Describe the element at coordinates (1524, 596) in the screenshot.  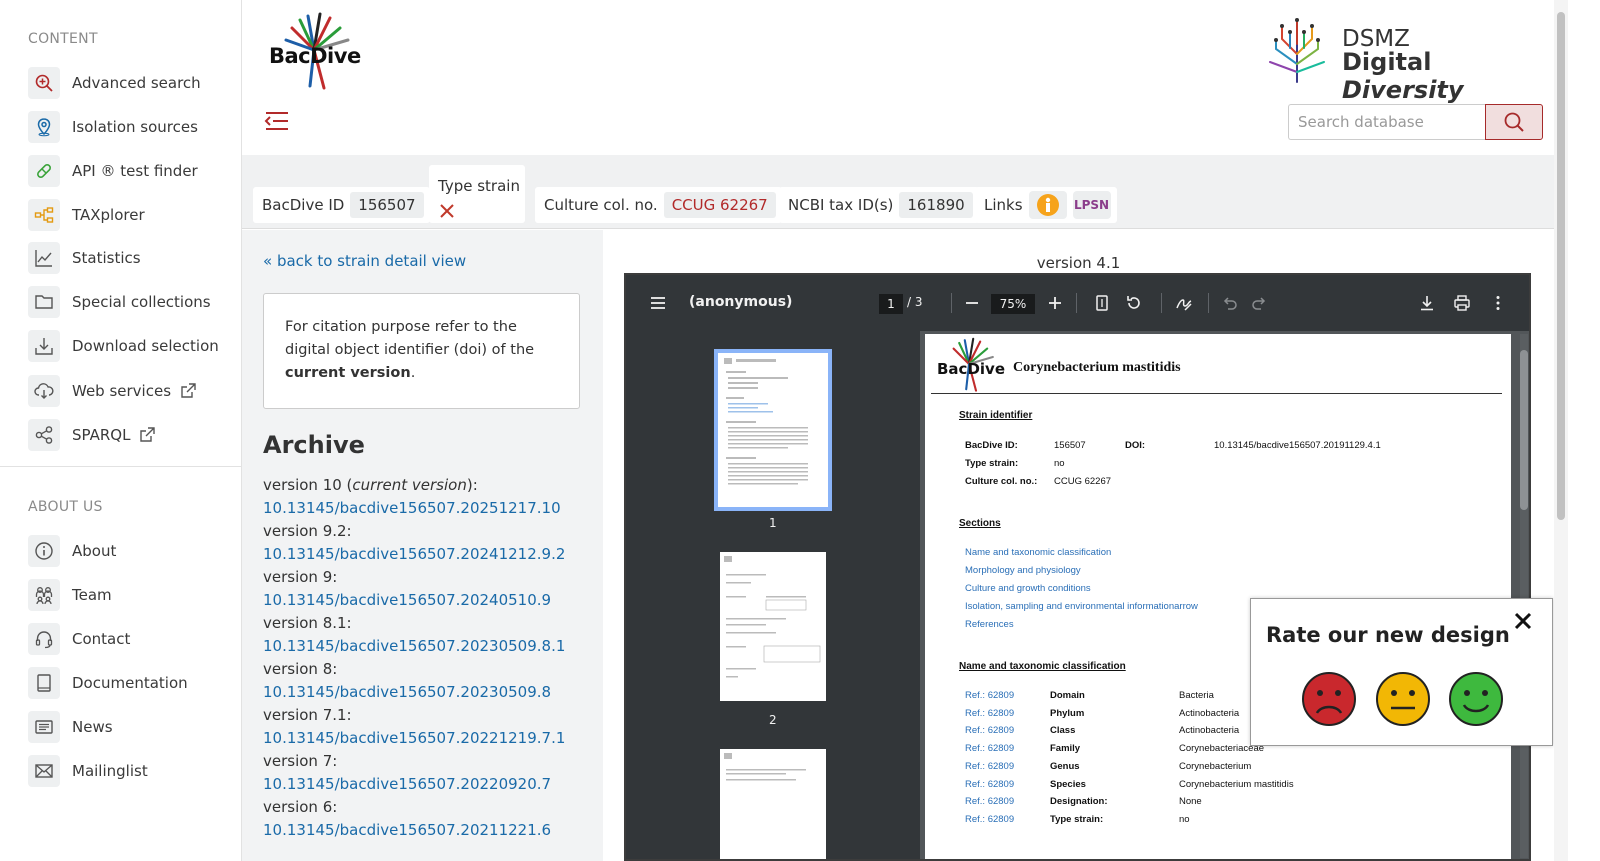
I see `pdf-scrollbar` at that location.